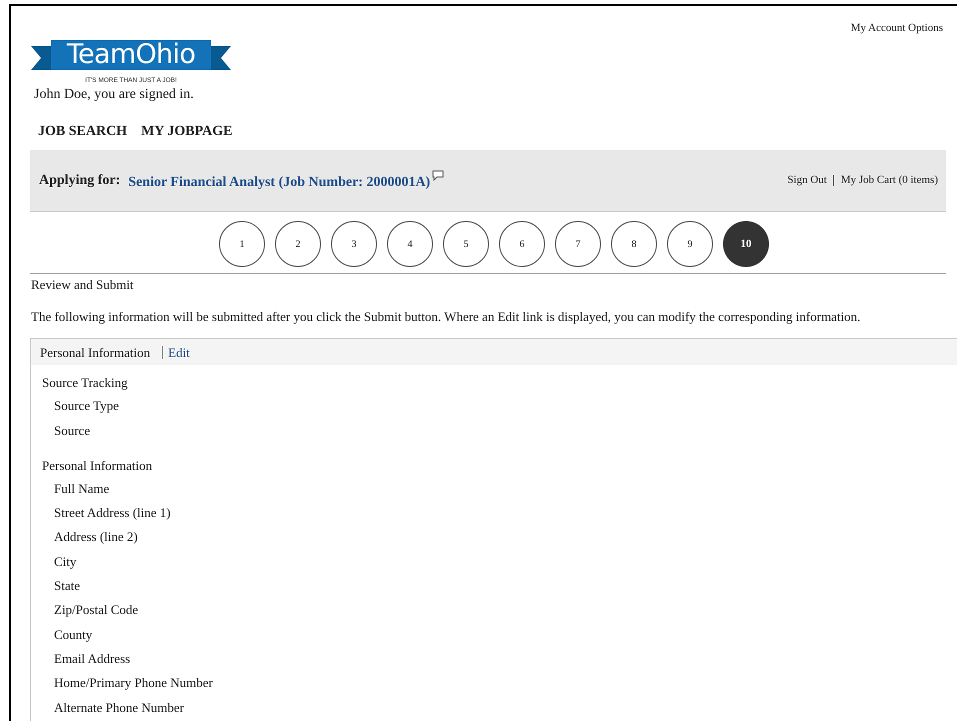 The height and width of the screenshot is (721, 957). I want to click on step-button: 1, so click(242, 244).